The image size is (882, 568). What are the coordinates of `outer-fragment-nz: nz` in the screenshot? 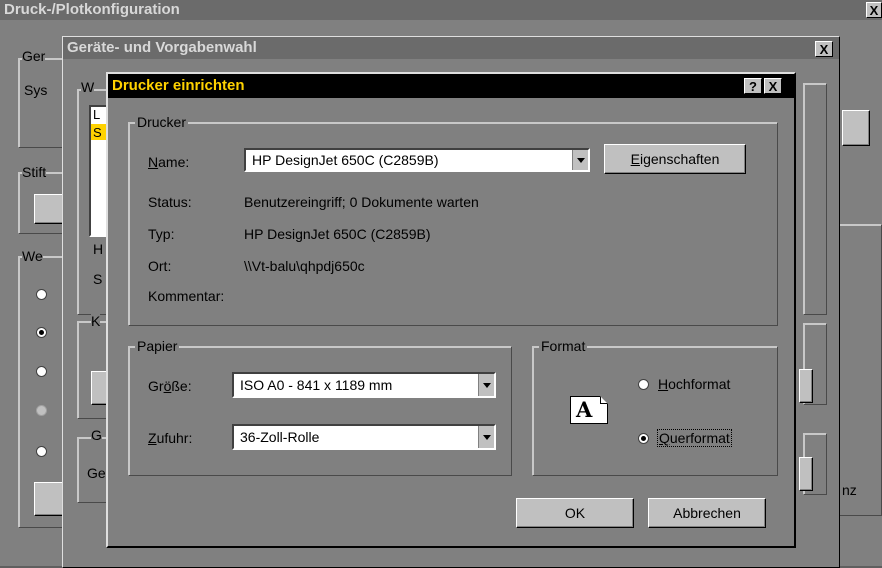 It's located at (849, 490).